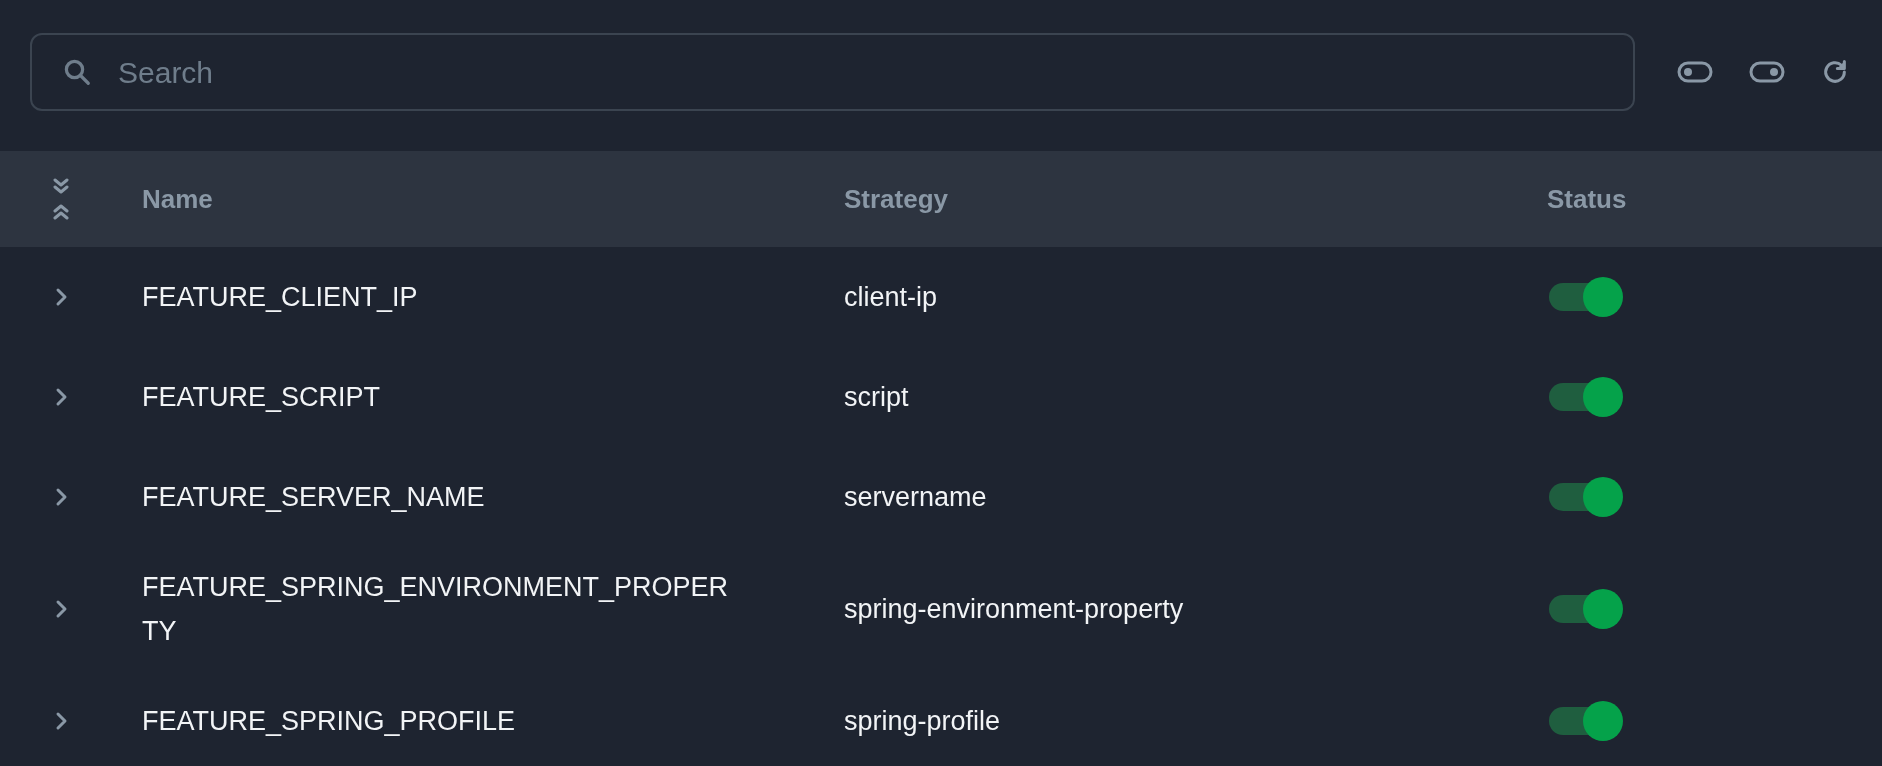  What do you see at coordinates (61, 199) in the screenshot?
I see `expand-collapse-icon` at bounding box center [61, 199].